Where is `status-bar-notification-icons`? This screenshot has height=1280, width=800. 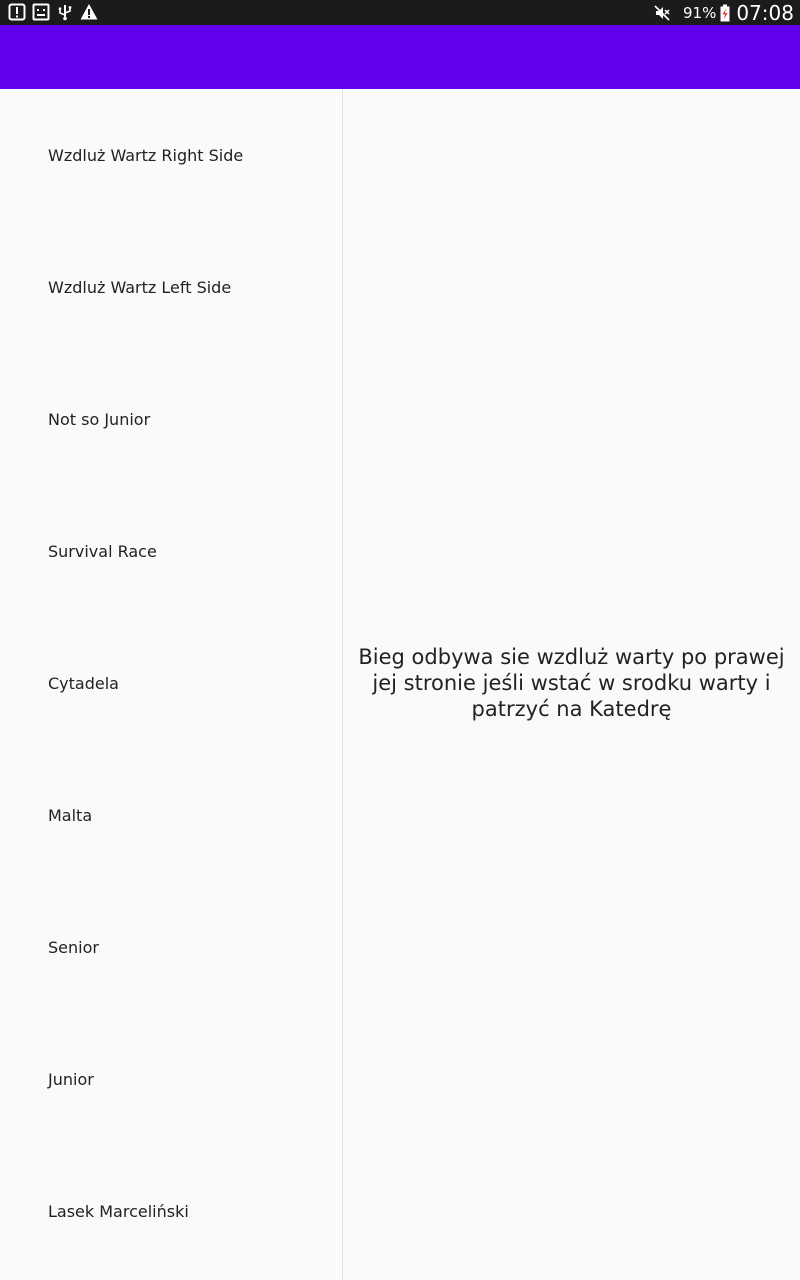
status-bar-notification-icons is located at coordinates (53, 12).